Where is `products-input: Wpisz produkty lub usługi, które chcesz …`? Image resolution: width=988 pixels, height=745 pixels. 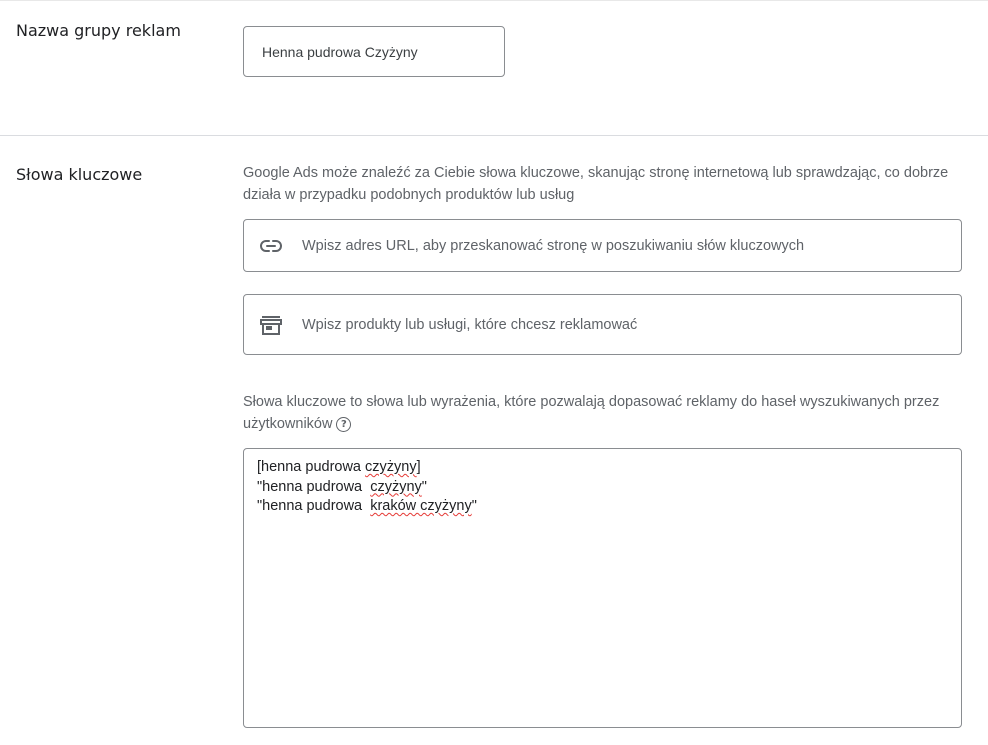
products-input: Wpisz produkty lub usługi, które chcesz … is located at coordinates (602, 324).